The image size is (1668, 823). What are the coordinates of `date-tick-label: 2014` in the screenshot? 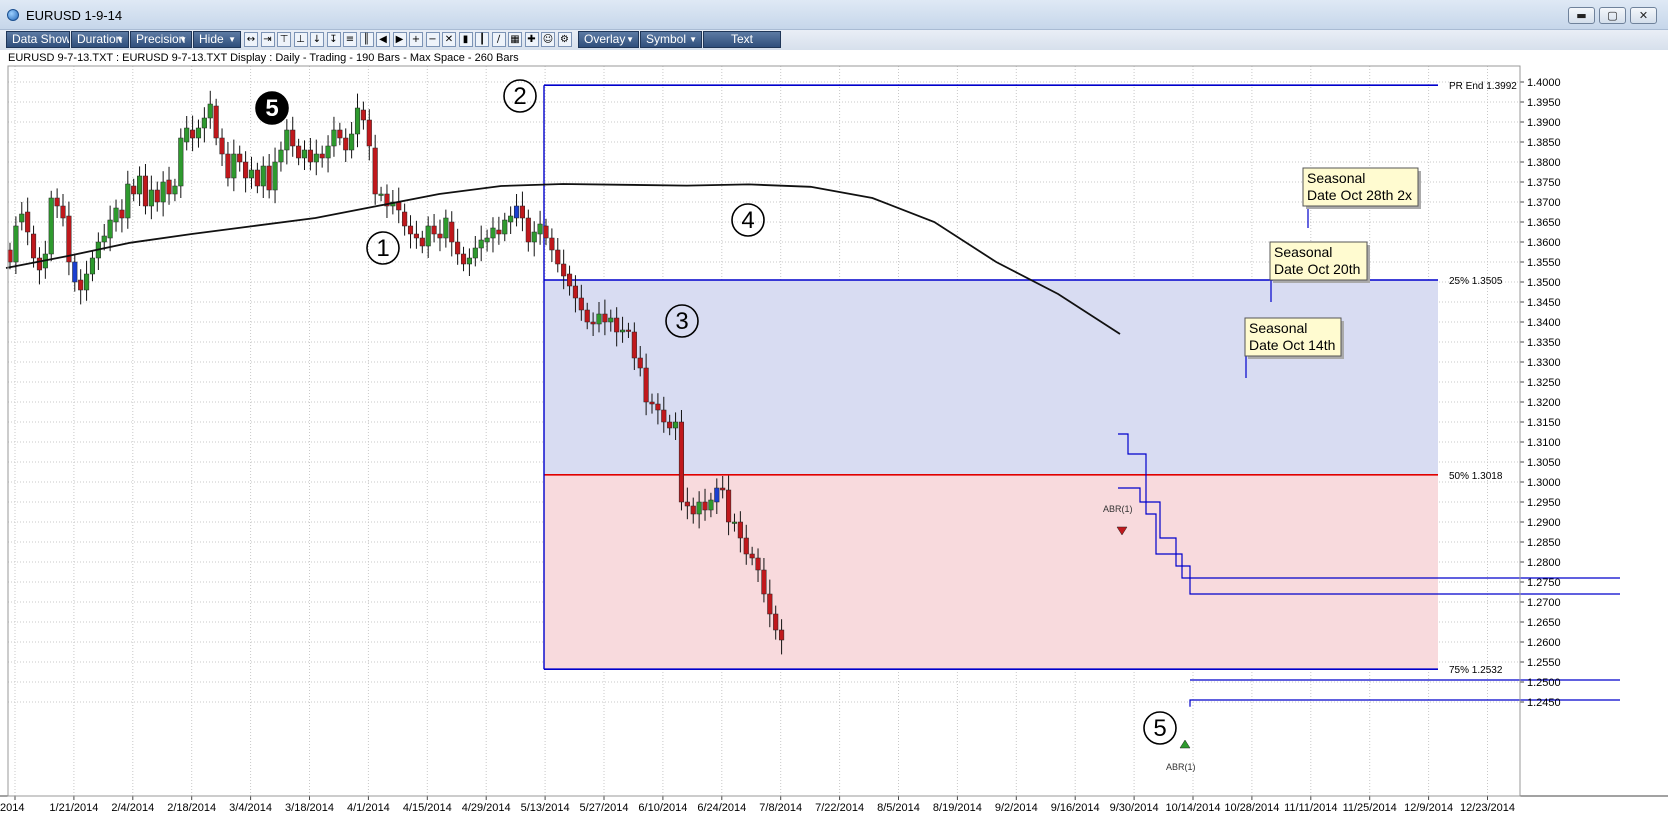 It's located at (12, 808).